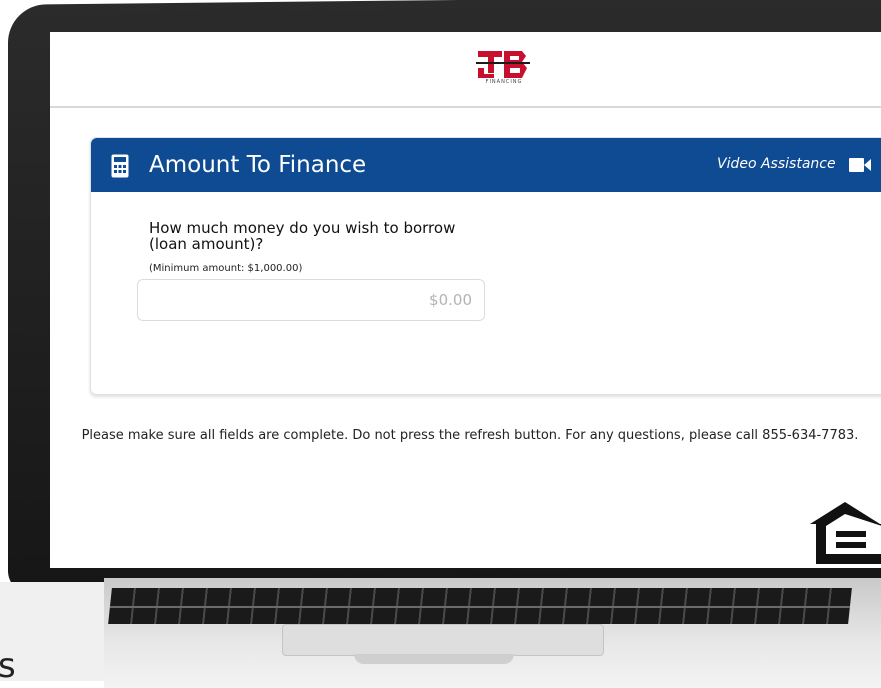 The height and width of the screenshot is (688, 881). Describe the element at coordinates (311, 300) in the screenshot. I see `loan-amount-input` at that location.